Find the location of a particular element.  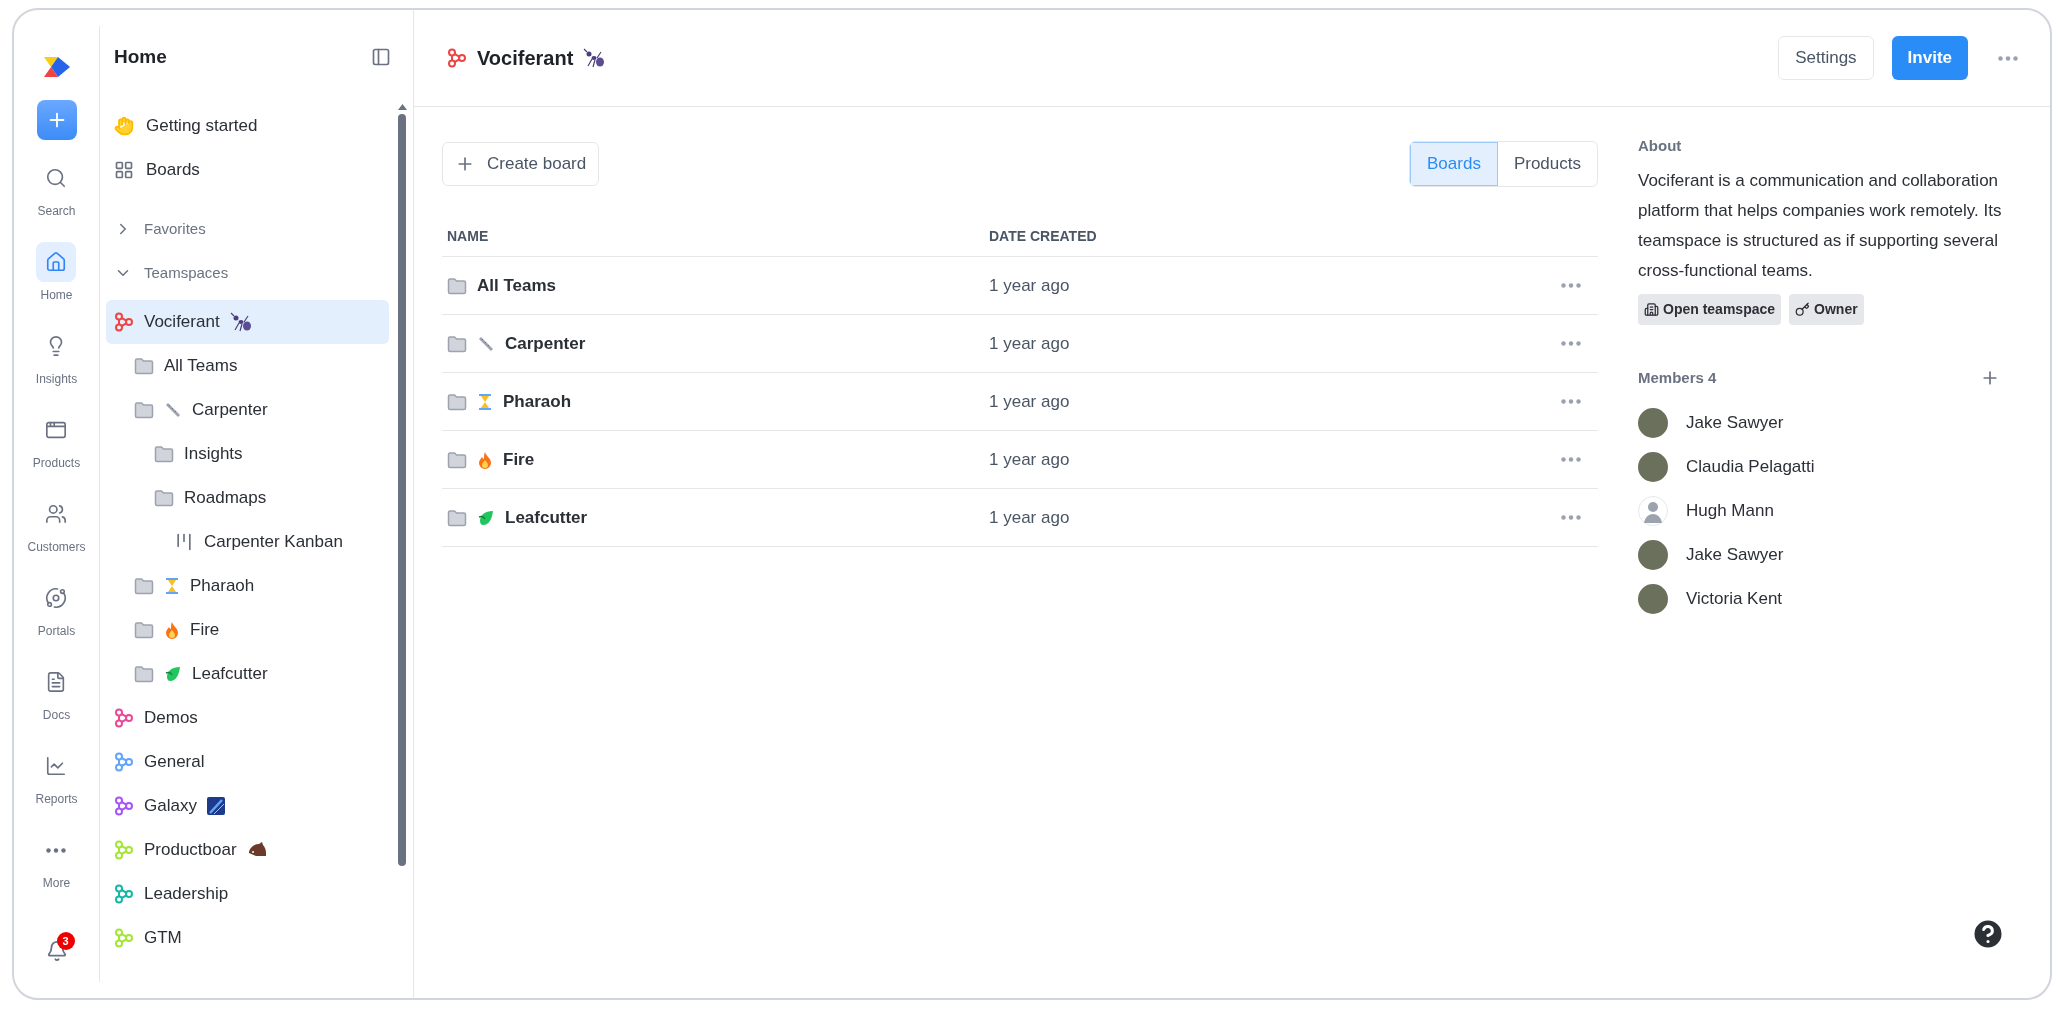

products-icon is located at coordinates (56, 430).